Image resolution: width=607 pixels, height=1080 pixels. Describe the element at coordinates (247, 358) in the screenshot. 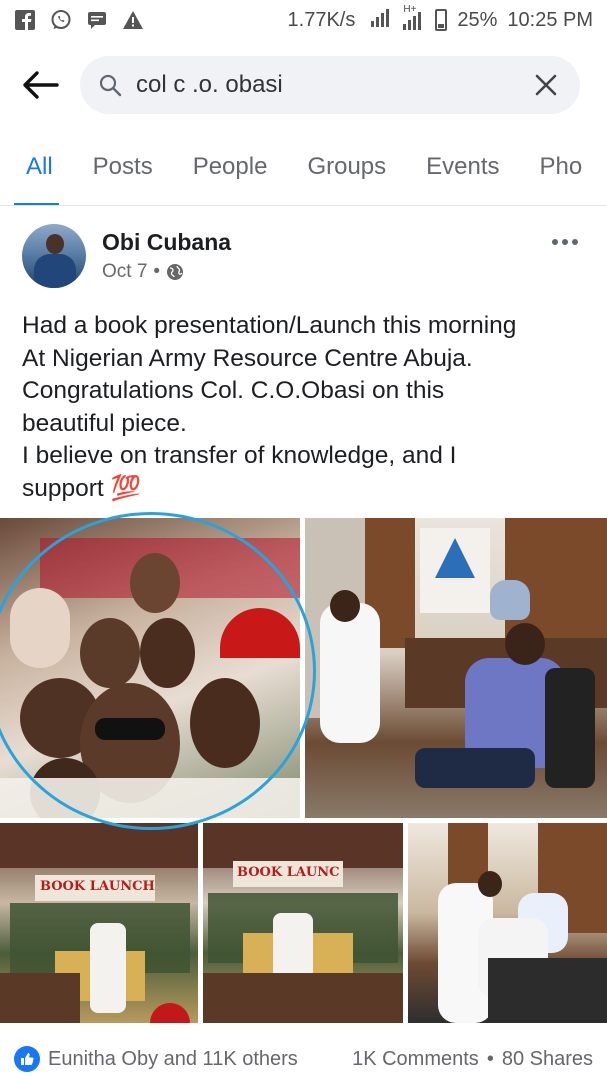

I see `post-text-line: At Nigerian Army Resource Centre Abuja.` at that location.